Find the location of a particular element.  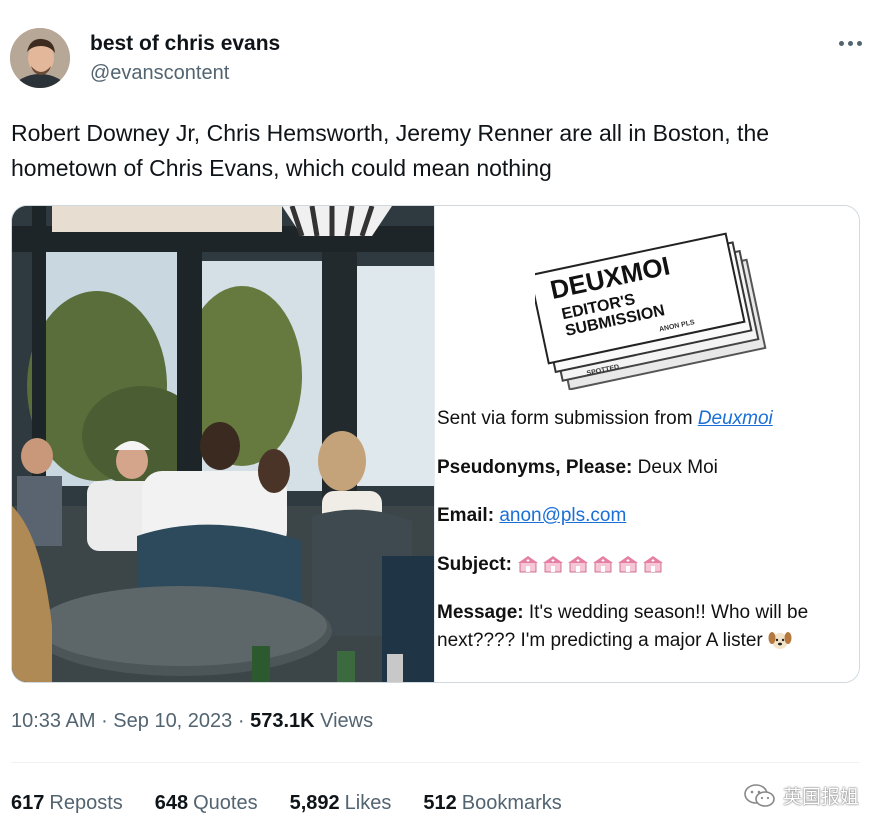

more-options-button is located at coordinates (850, 43).